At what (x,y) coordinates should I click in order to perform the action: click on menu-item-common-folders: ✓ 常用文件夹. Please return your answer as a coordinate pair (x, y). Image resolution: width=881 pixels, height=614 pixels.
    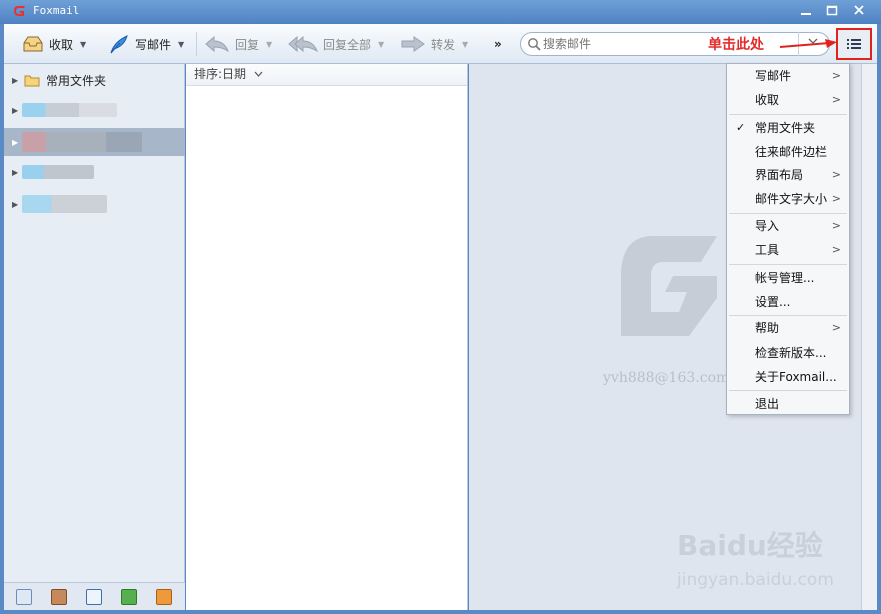
    Looking at the image, I should click on (788, 128).